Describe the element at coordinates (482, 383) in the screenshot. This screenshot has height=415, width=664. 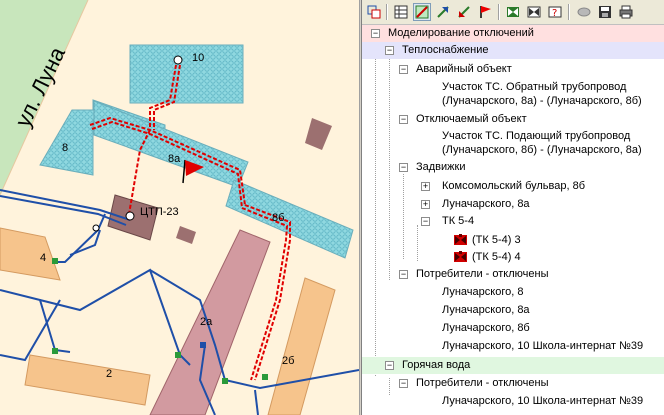
I see `tree-item-hw-consumers-label: Потребители - отключены` at that location.